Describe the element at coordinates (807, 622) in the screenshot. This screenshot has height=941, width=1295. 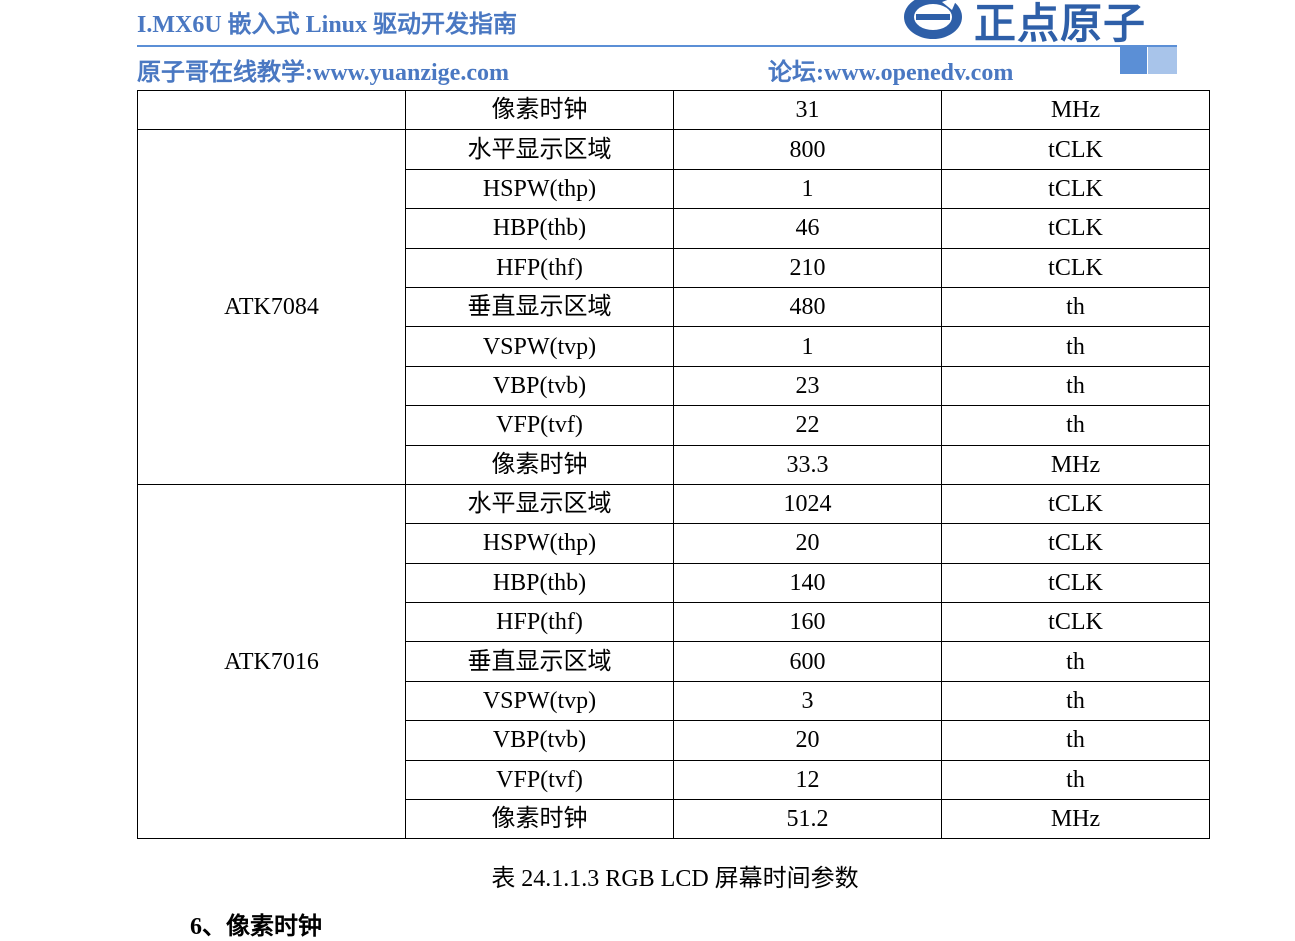
I see `value-cell: 160` at that location.